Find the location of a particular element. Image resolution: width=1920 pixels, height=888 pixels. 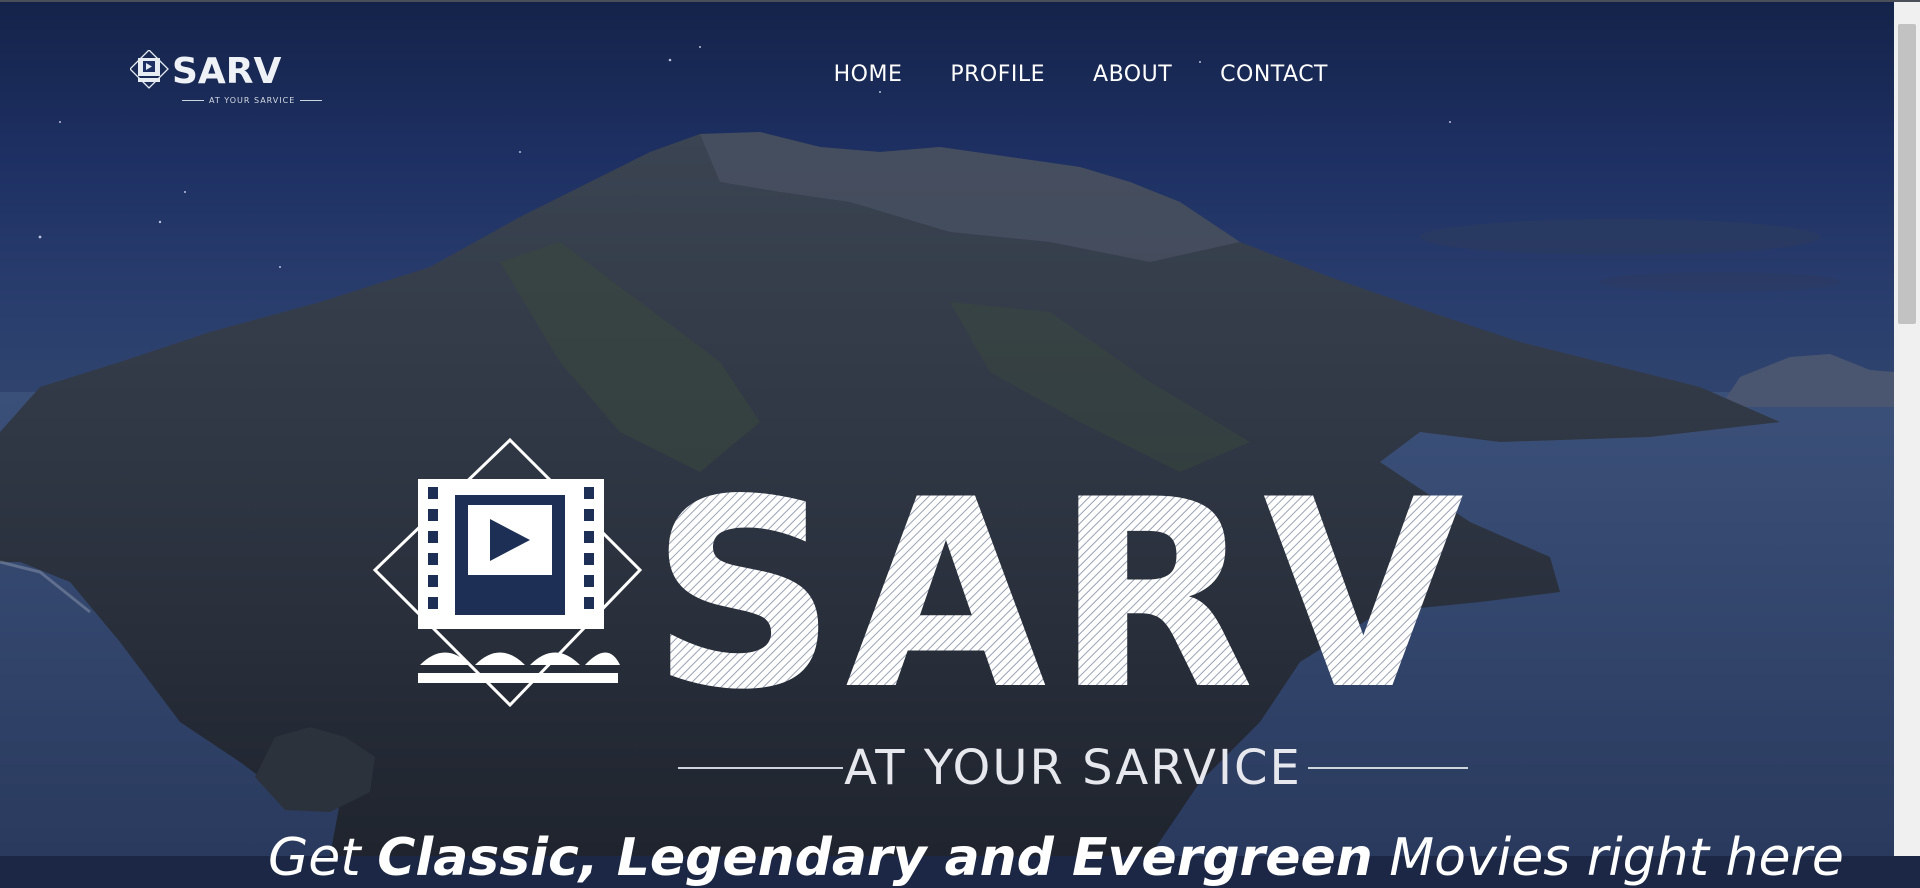

hero-logo-wordmark: SARV is located at coordinates (1061, 580).